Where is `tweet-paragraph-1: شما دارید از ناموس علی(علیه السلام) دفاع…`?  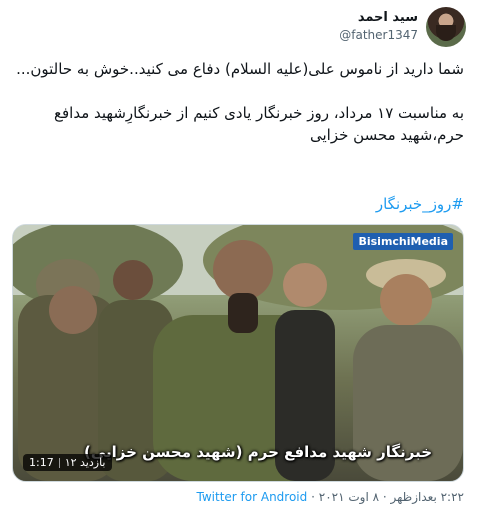 tweet-paragraph-1: شما دارید از ناموس علی(علیه السلام) دفاع… is located at coordinates (240, 69).